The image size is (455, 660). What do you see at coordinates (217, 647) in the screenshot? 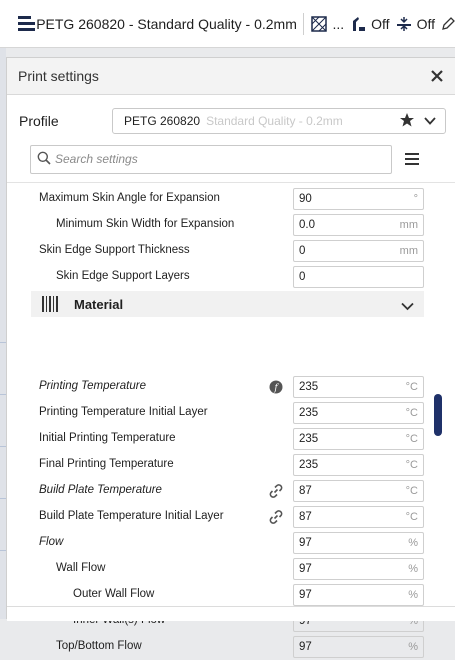
I see `setting-row: Top/Bottom Flow 97 %` at bounding box center [217, 647].